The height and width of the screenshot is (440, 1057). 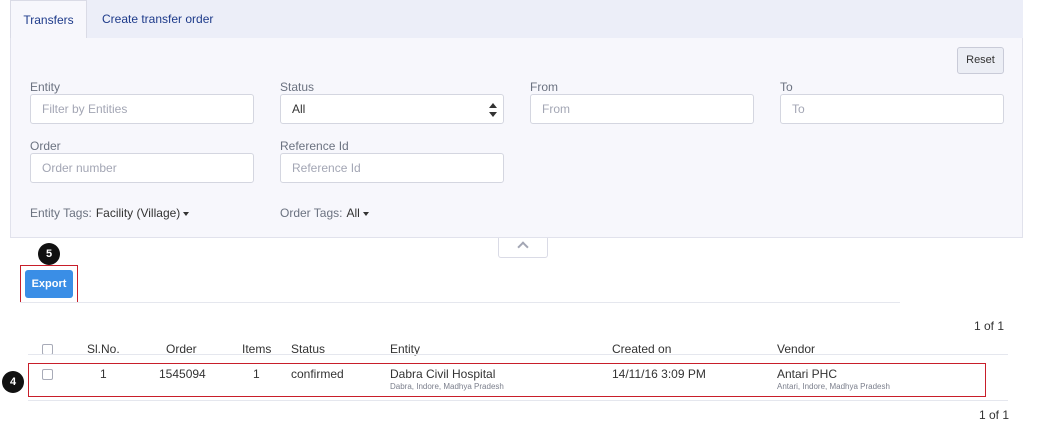 What do you see at coordinates (103, 374) in the screenshot?
I see `cell-sl-no: 1` at bounding box center [103, 374].